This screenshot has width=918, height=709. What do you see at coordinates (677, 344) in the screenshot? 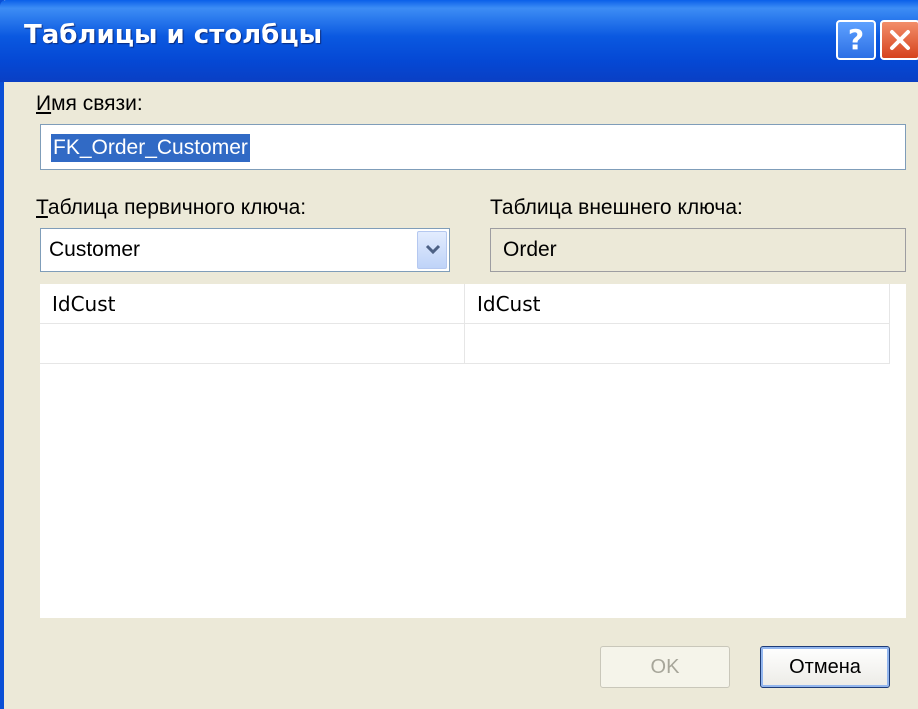
I see `grid-cell-foreign` at bounding box center [677, 344].